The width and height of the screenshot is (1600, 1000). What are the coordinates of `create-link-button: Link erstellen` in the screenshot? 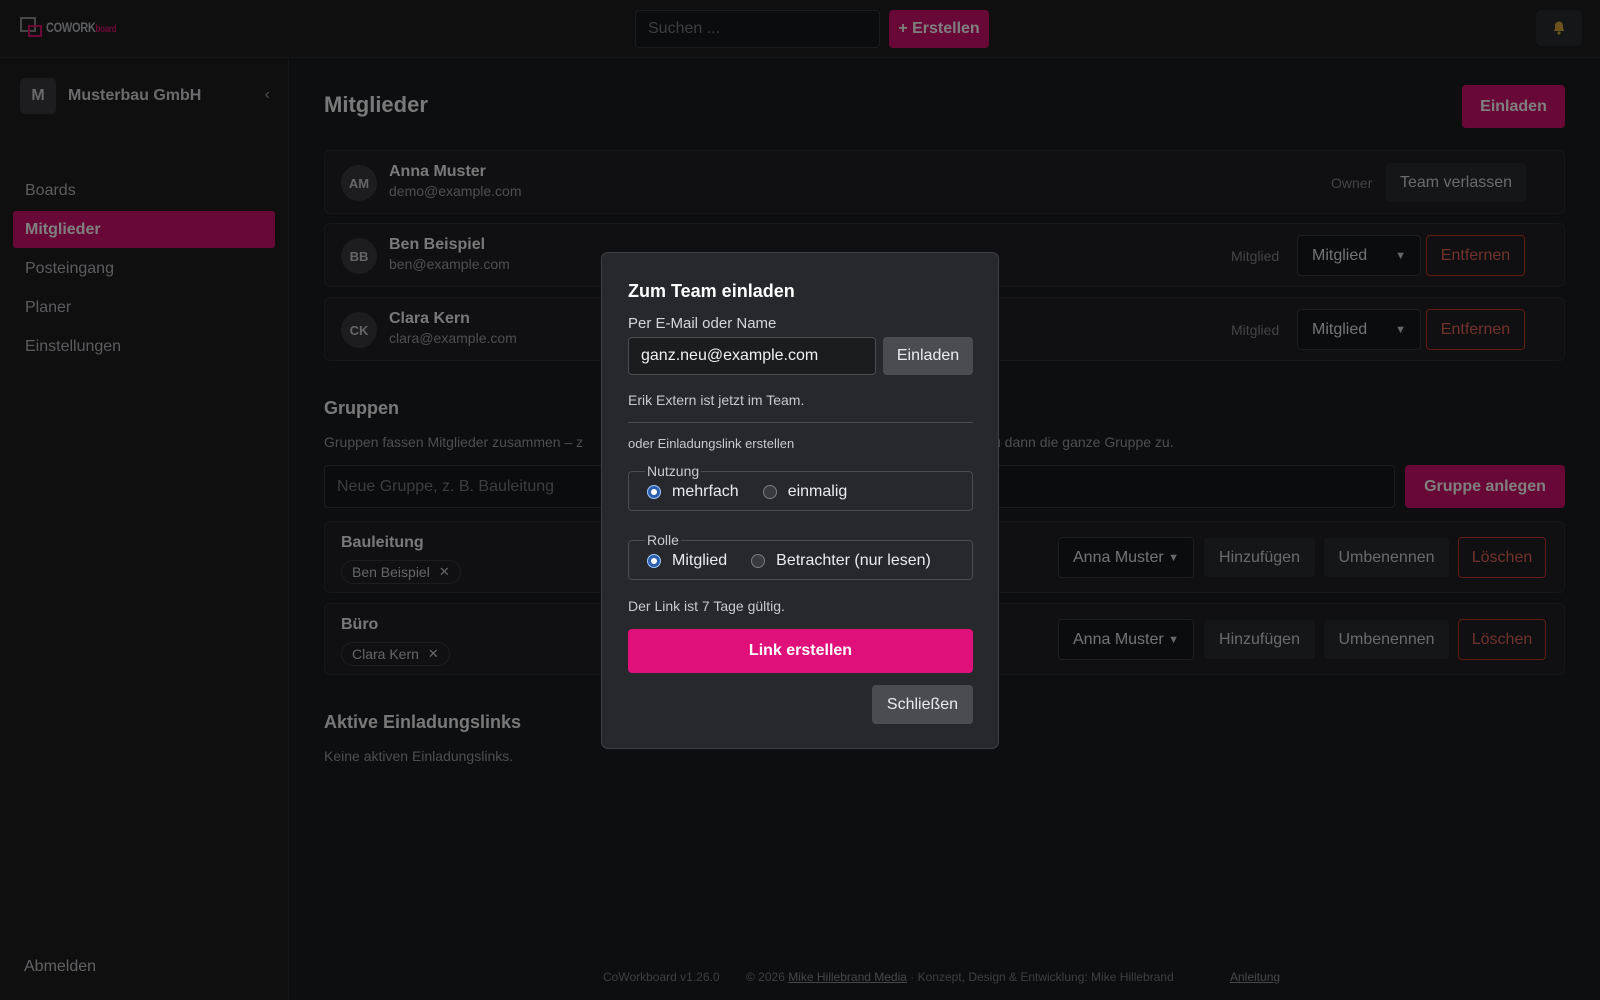 It's located at (800, 651).